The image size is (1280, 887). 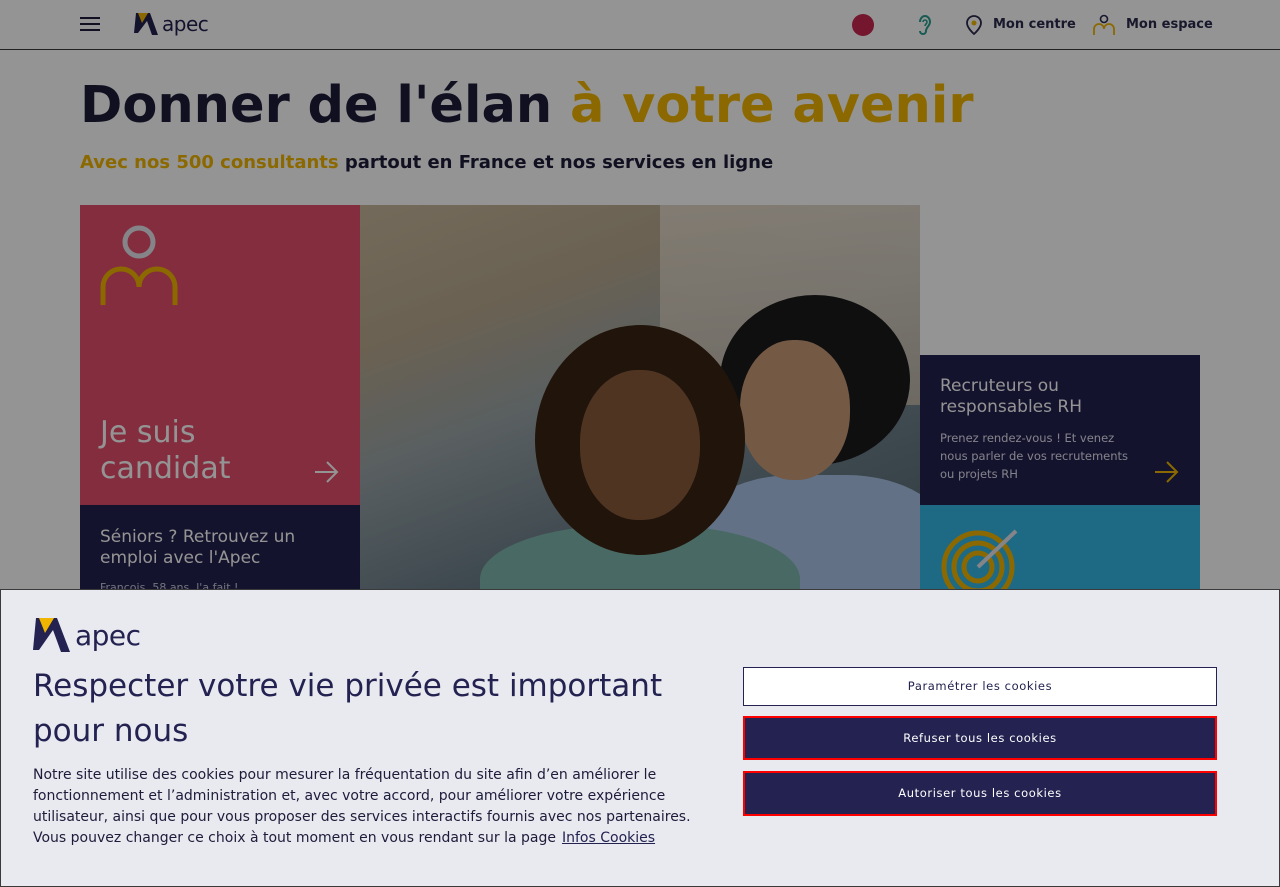 I want to click on cookie-apec-logo: apec, so click(x=87, y=635).